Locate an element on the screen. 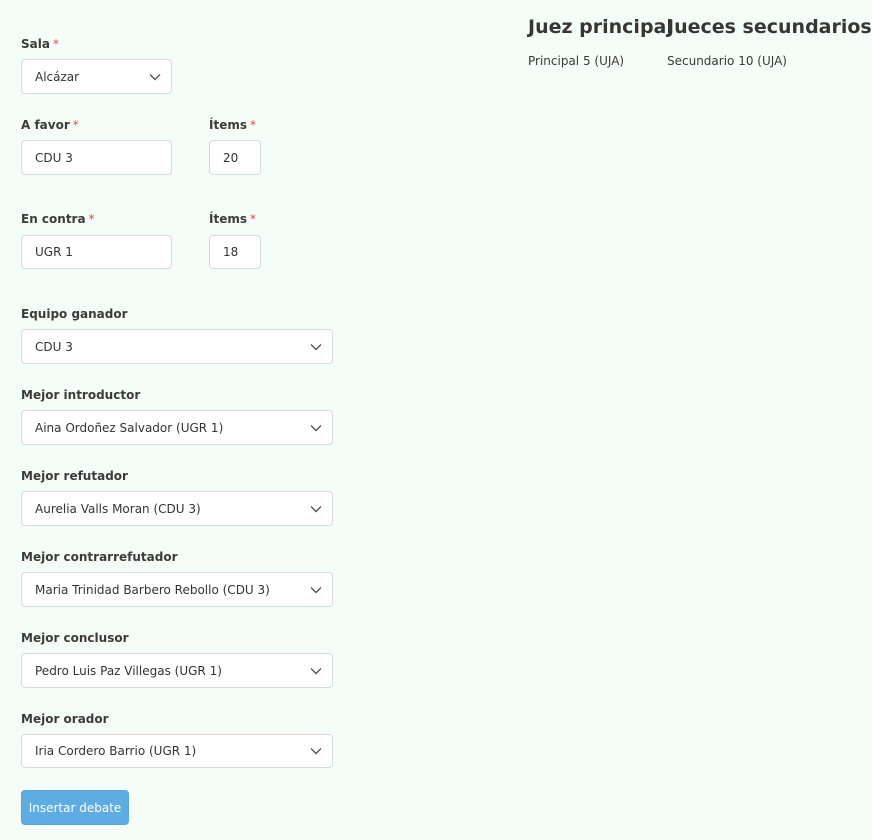 This screenshot has width=872, height=840. sala-select-value: Alcázar is located at coordinates (57, 76).